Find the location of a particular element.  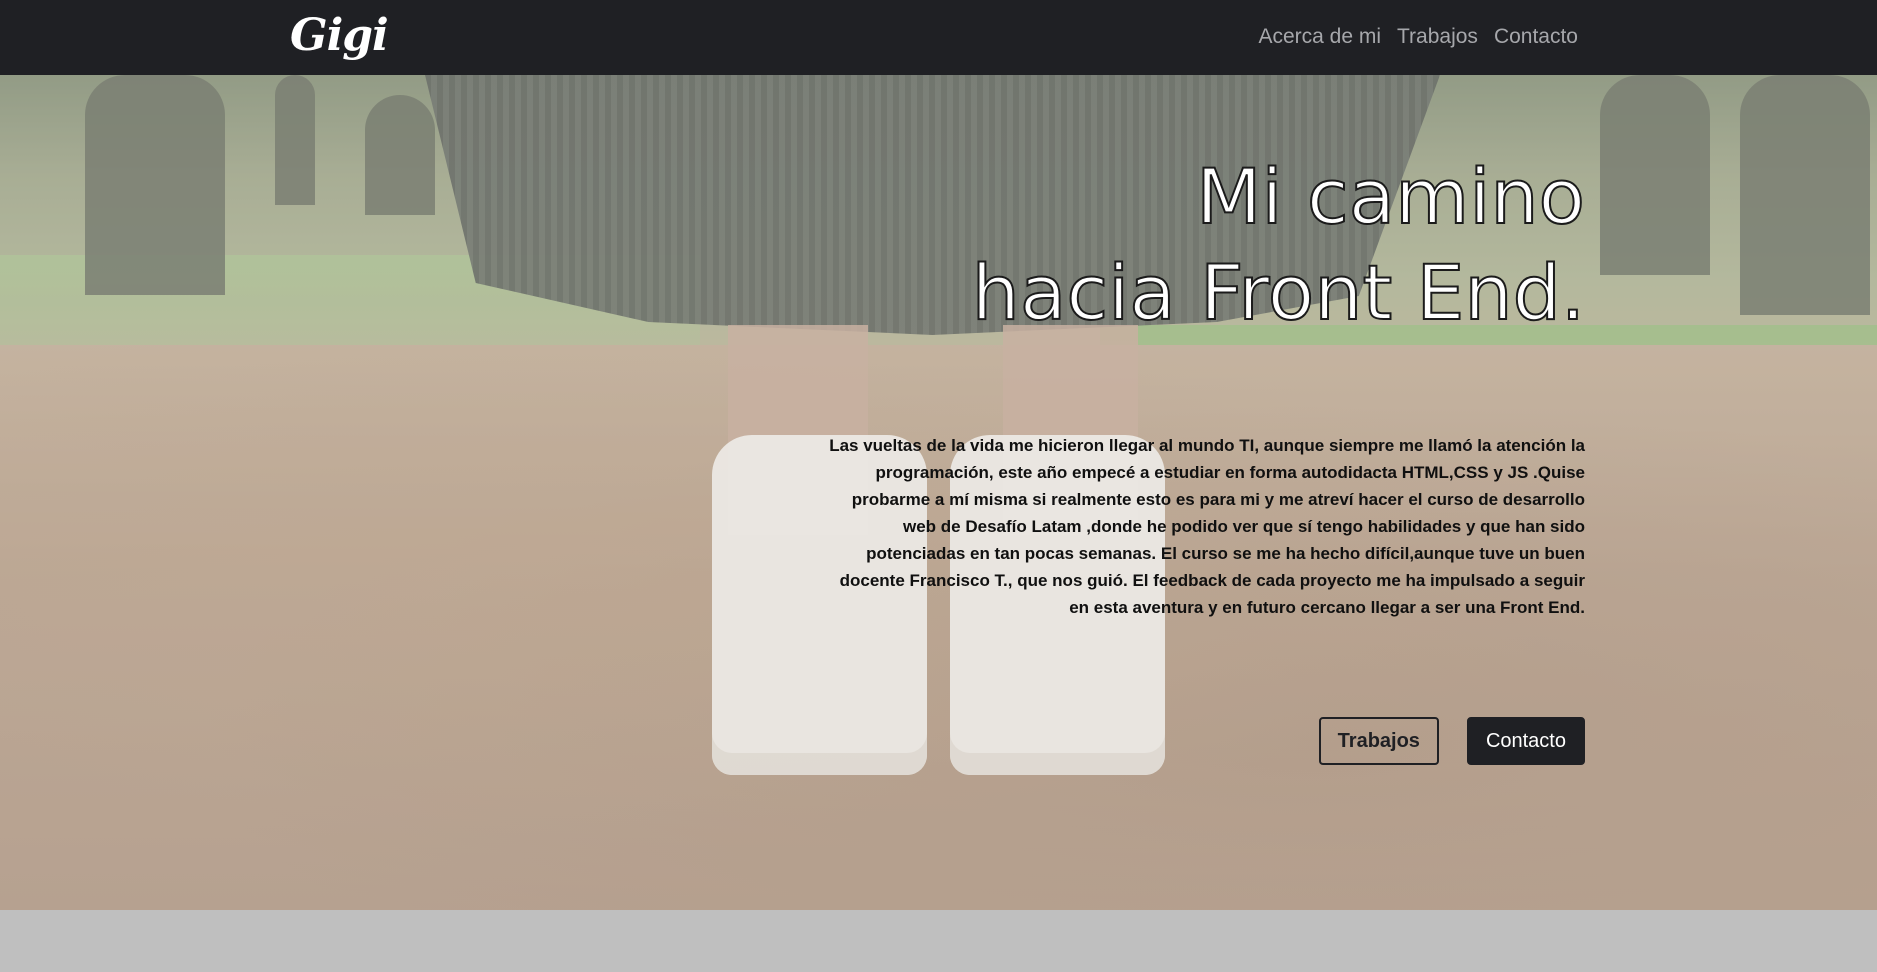

hero-title-line-2: hacia Front End. is located at coordinates (1278, 292).